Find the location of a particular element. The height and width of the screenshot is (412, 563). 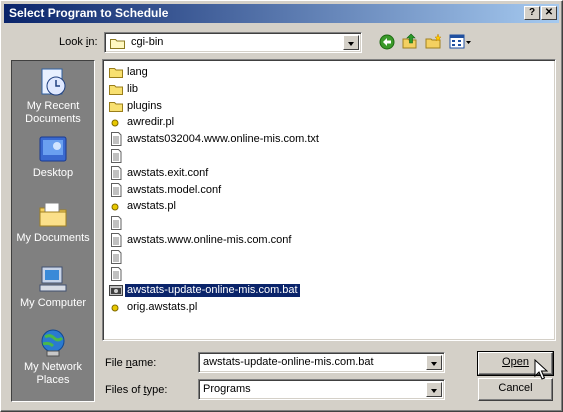

open-button-label: Open is located at coordinates (515, 362).